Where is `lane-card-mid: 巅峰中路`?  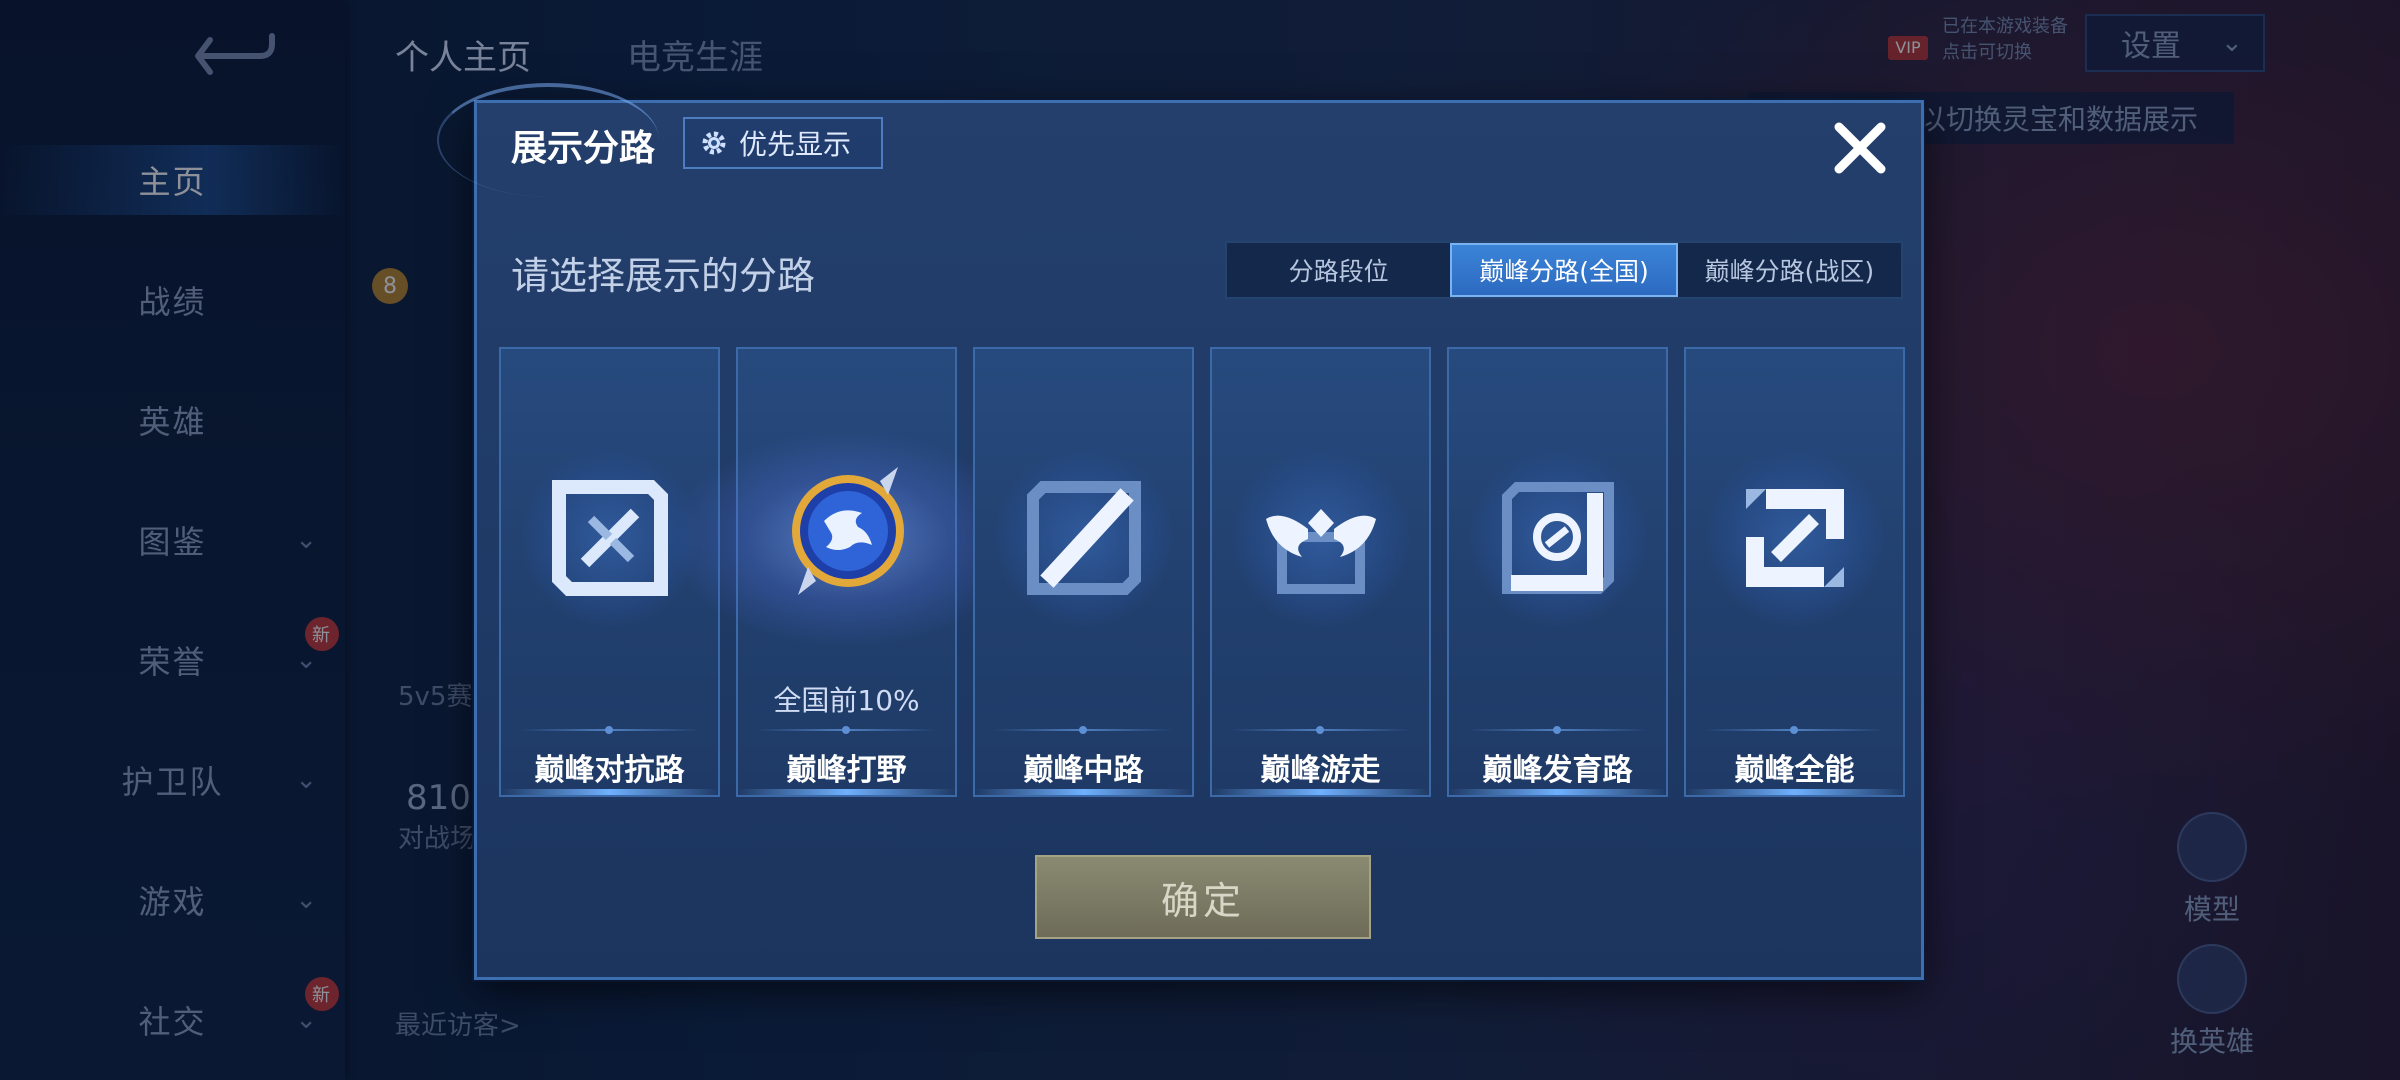
lane-card-mid: 巅峰中路 is located at coordinates (1083, 572).